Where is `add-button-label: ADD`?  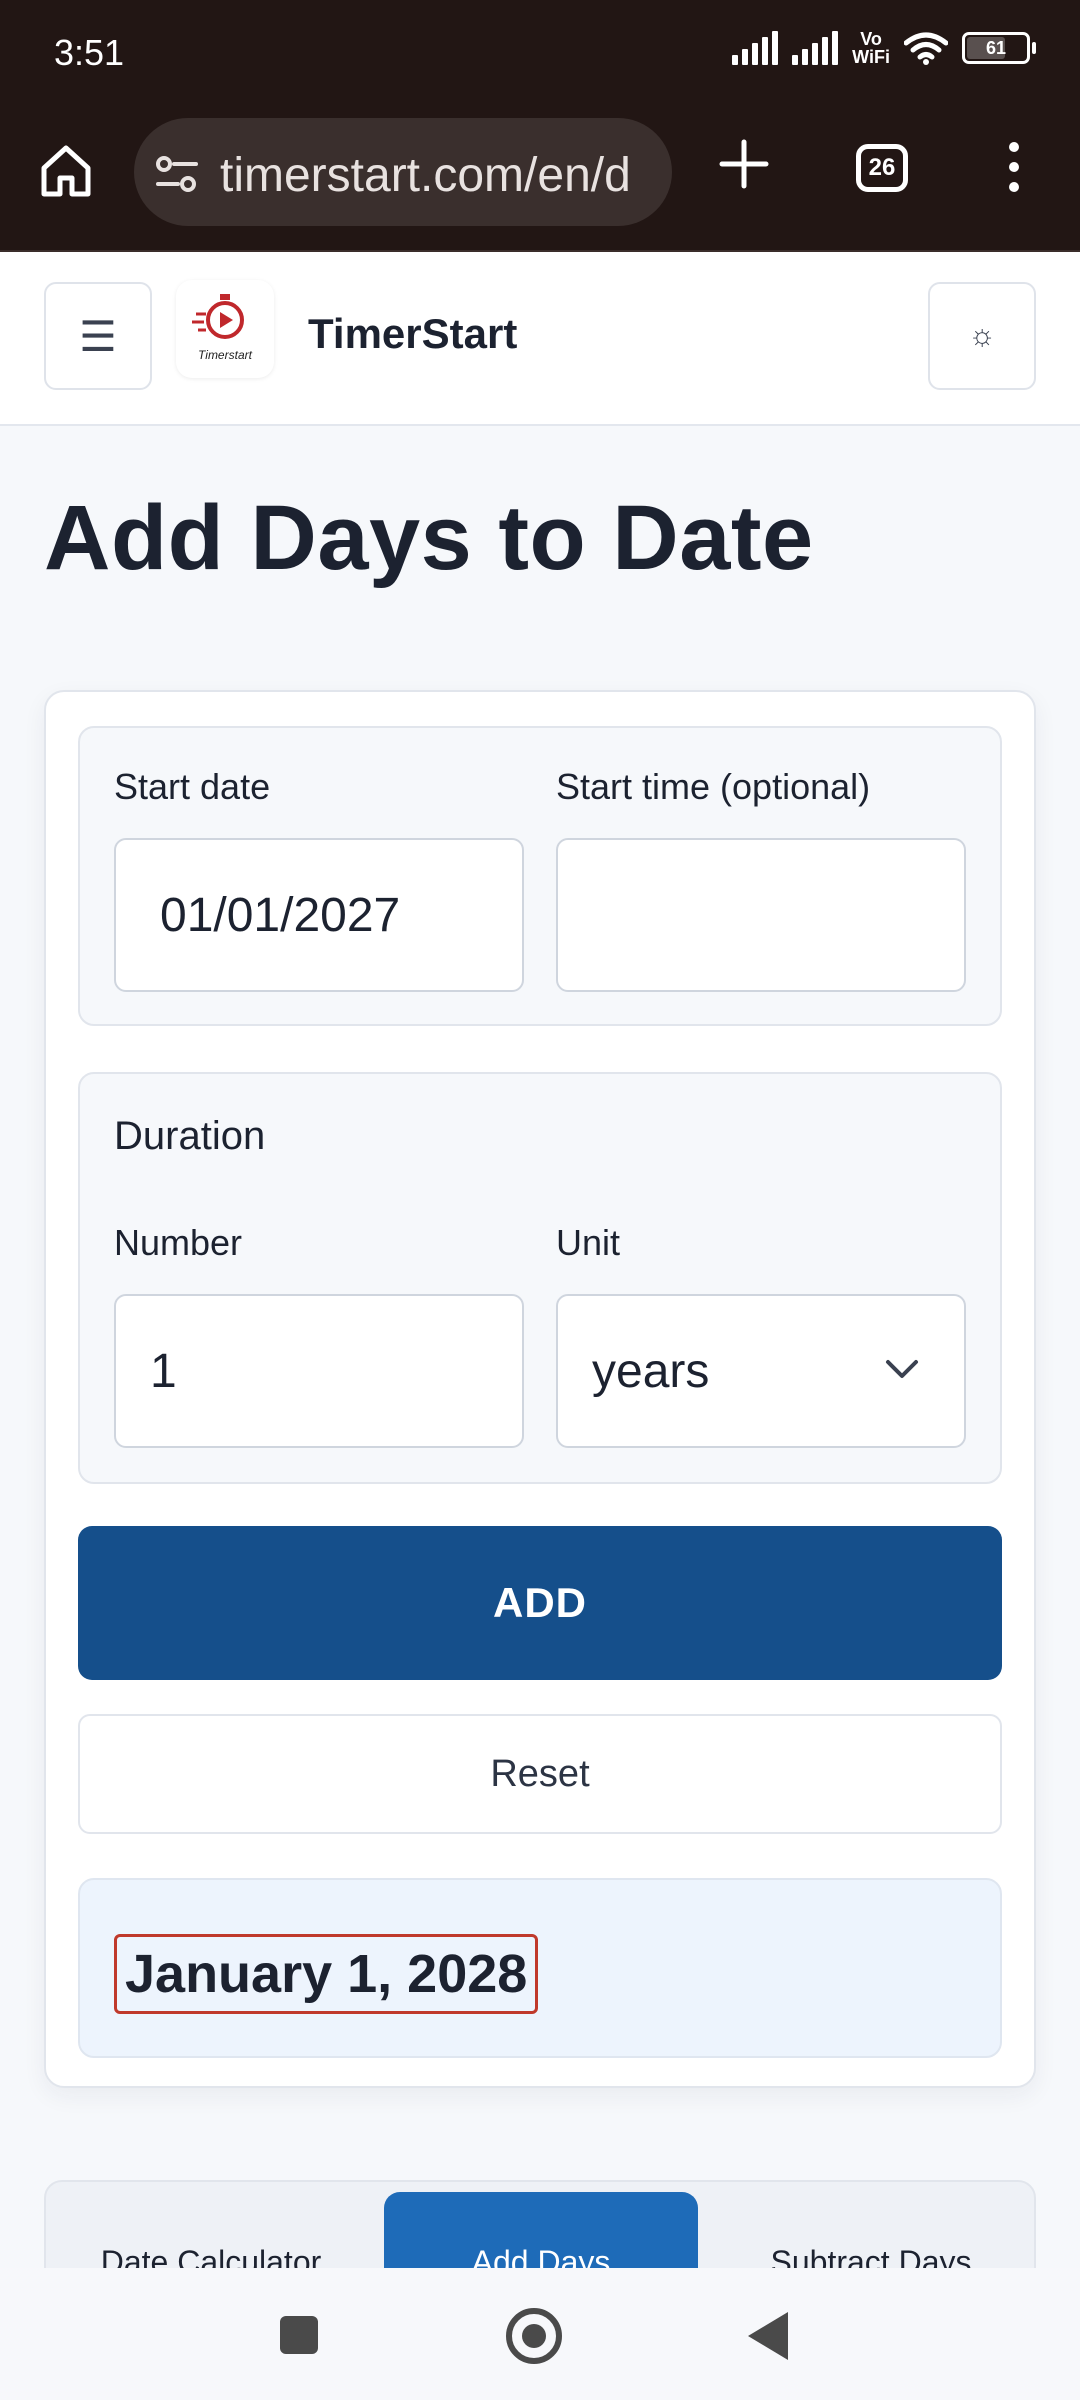
add-button-label: ADD is located at coordinates (540, 1602).